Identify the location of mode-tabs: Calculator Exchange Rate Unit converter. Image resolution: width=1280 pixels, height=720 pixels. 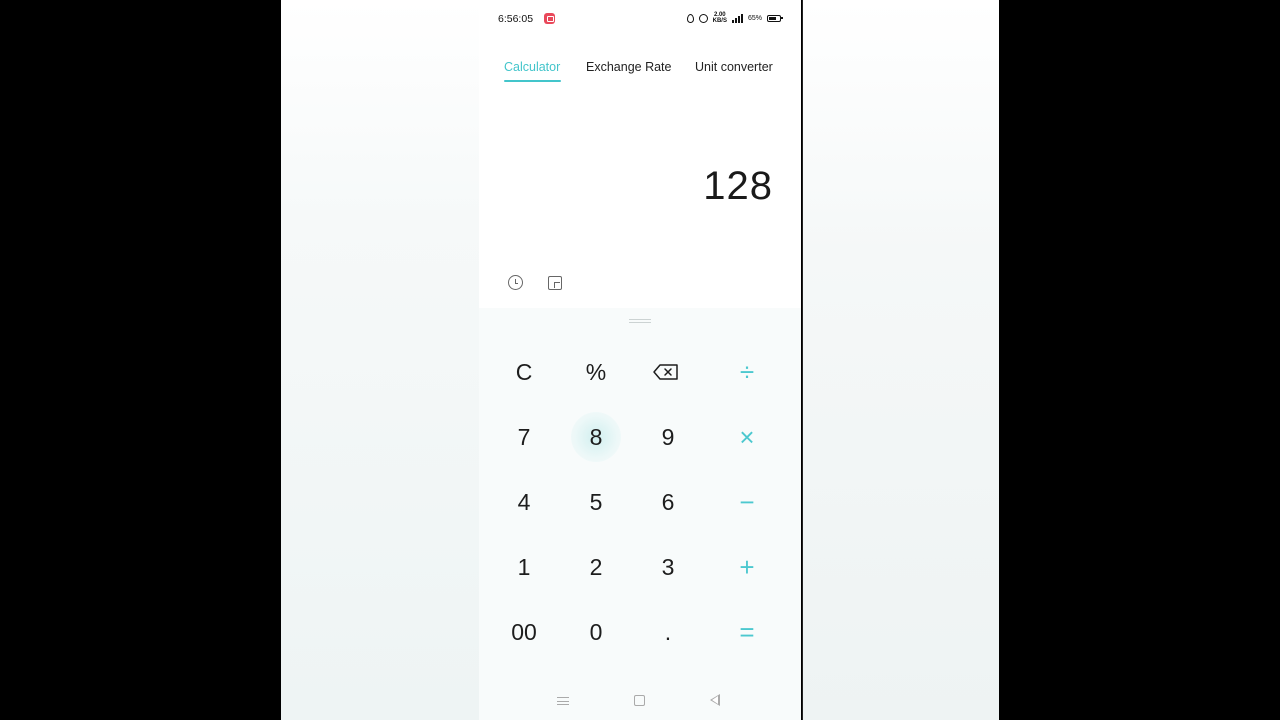
(640, 72).